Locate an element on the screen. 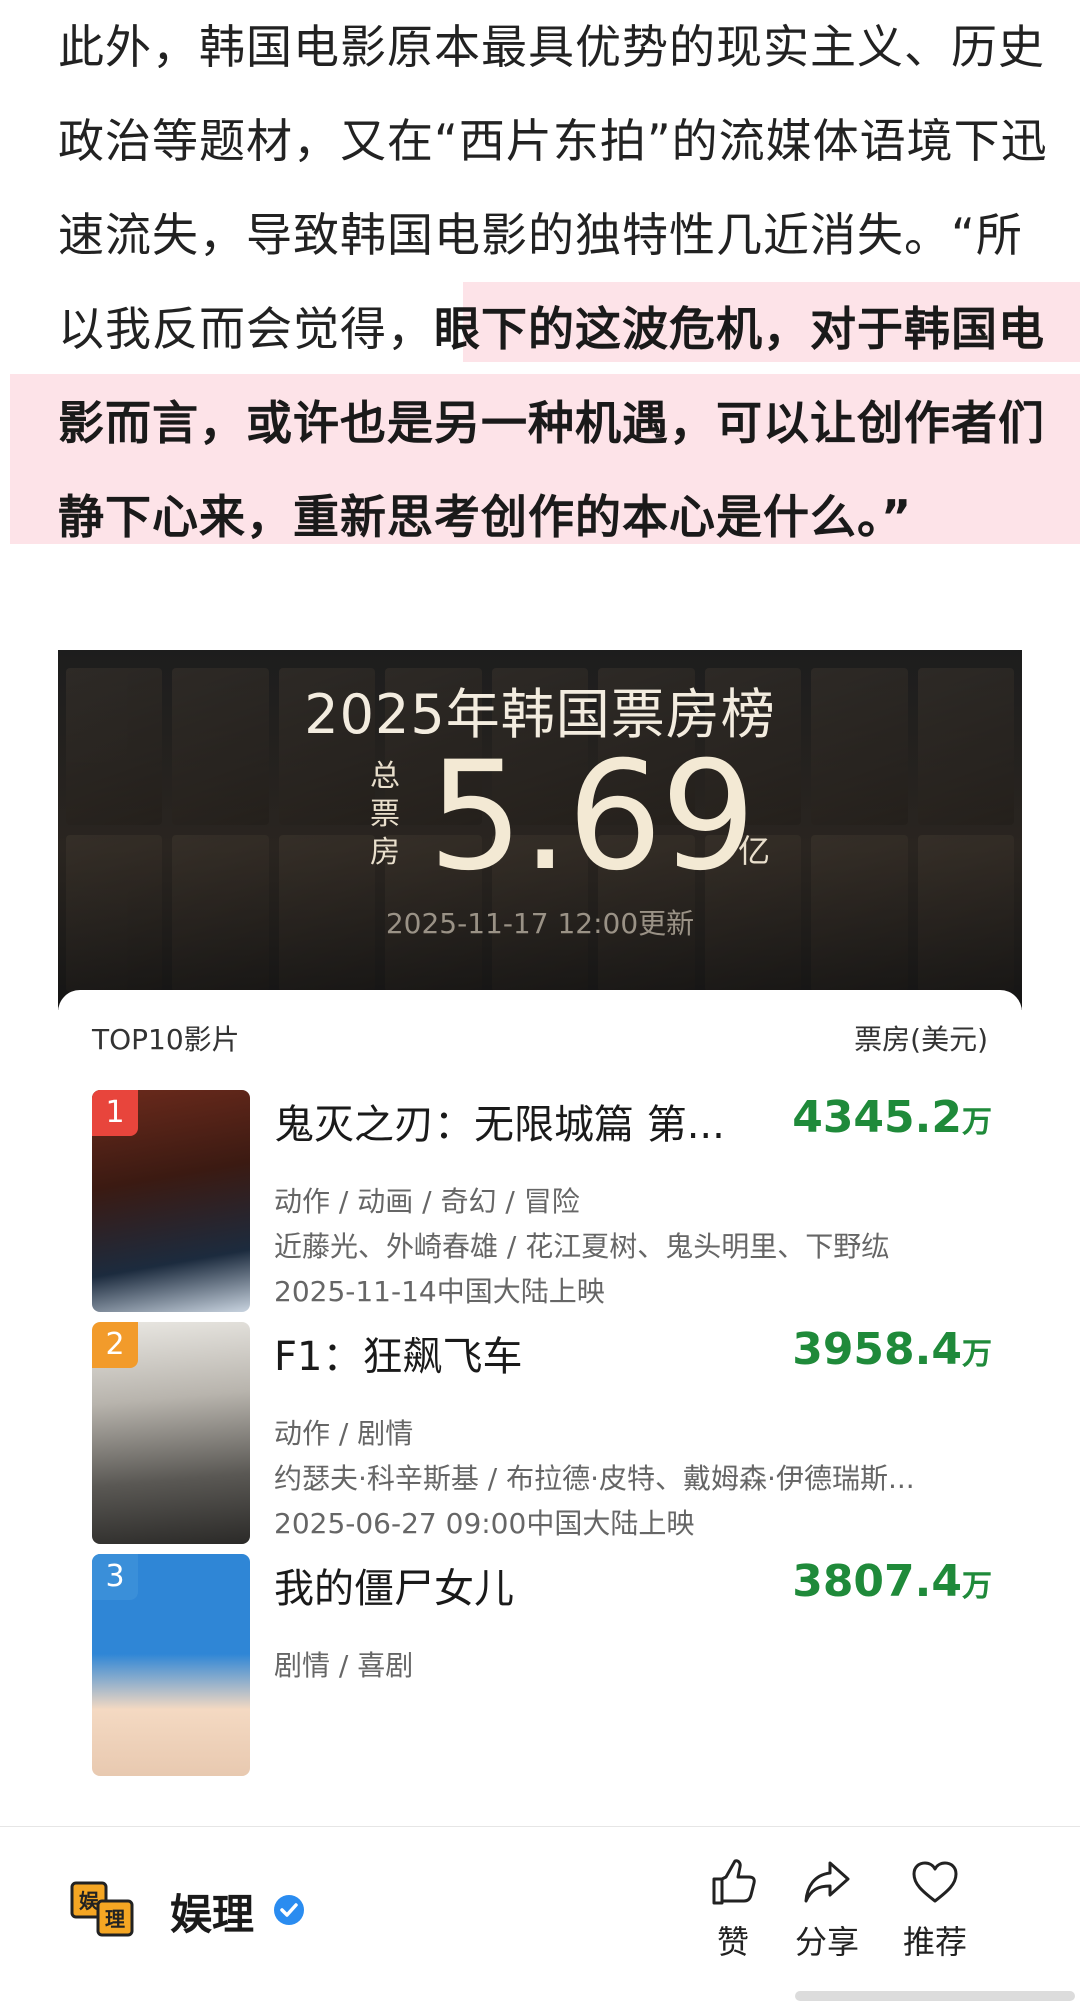  gross-value: 4345.2 is located at coordinates (877, 1117).